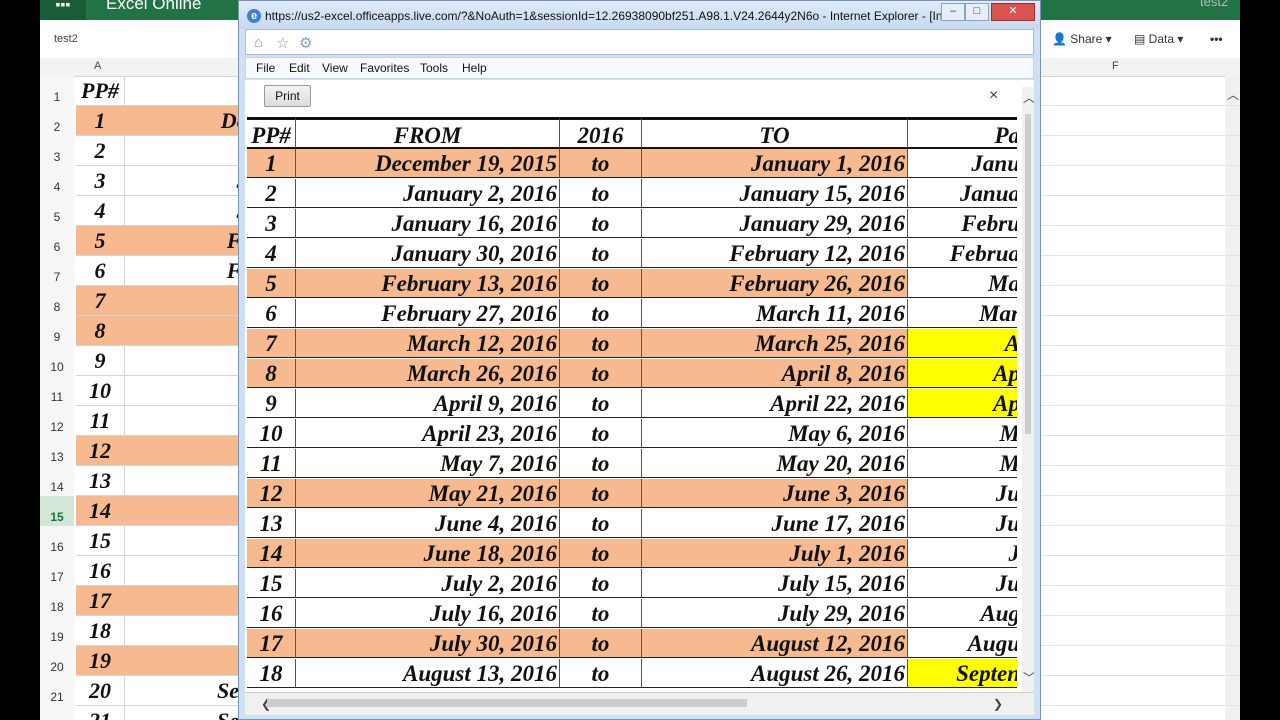 The width and height of the screenshot is (1280, 720). I want to click on row-number: 15, so click(57, 511).